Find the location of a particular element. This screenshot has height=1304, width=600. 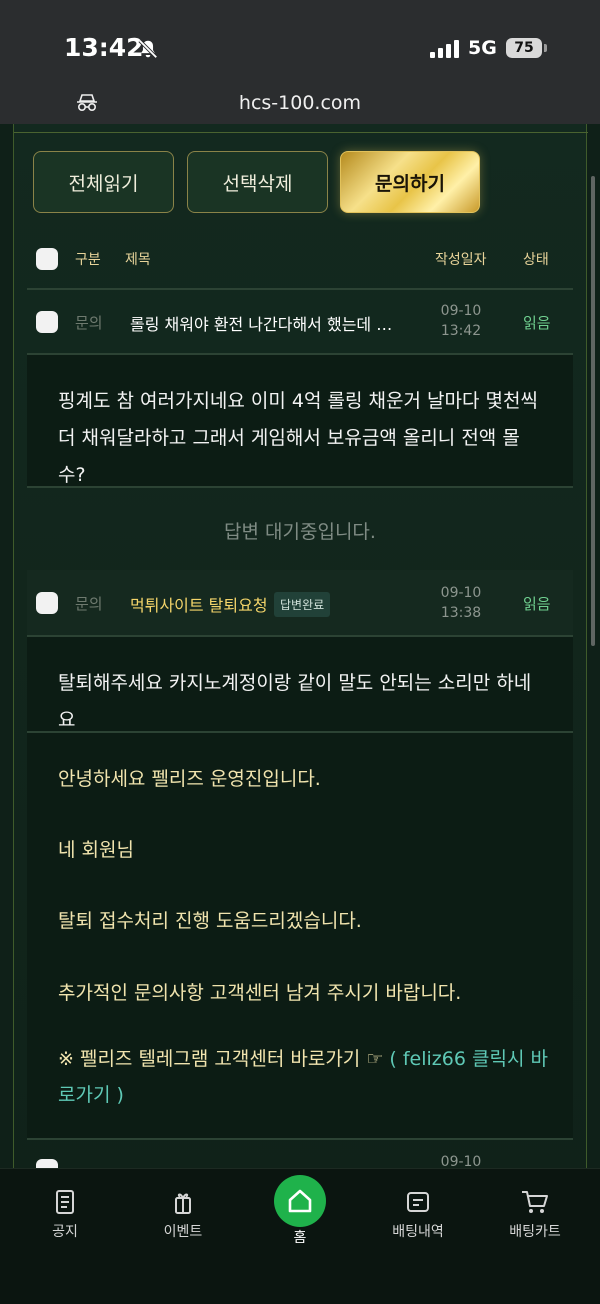

nav-home-label: 홈 is located at coordinates (300, 1238).